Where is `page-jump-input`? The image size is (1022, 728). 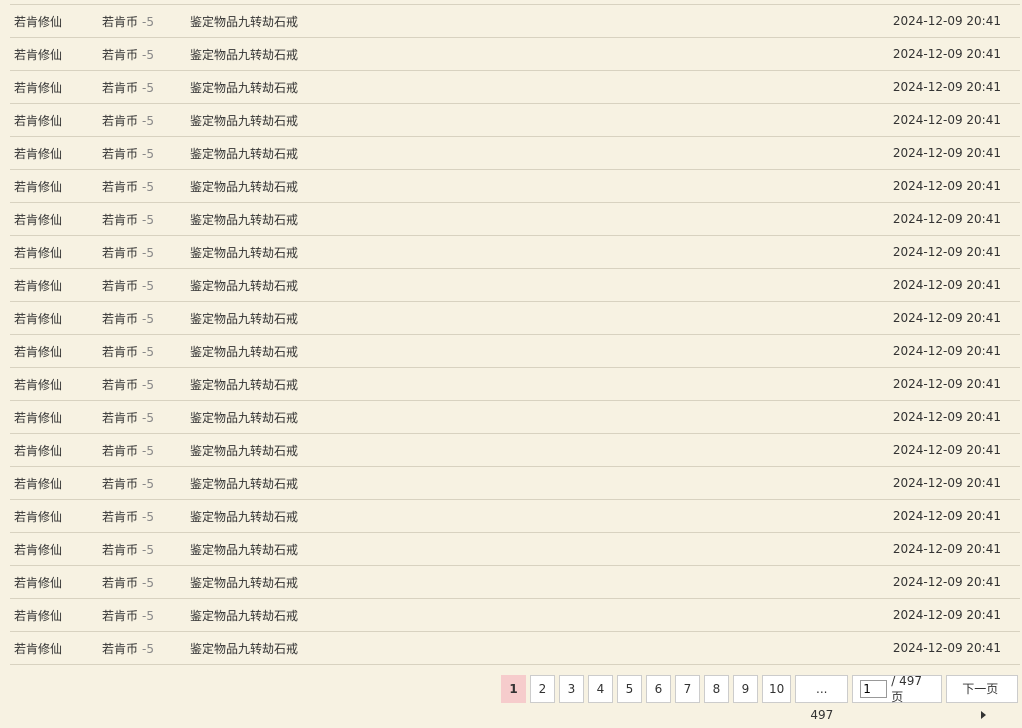
page-jump-input is located at coordinates (874, 689).